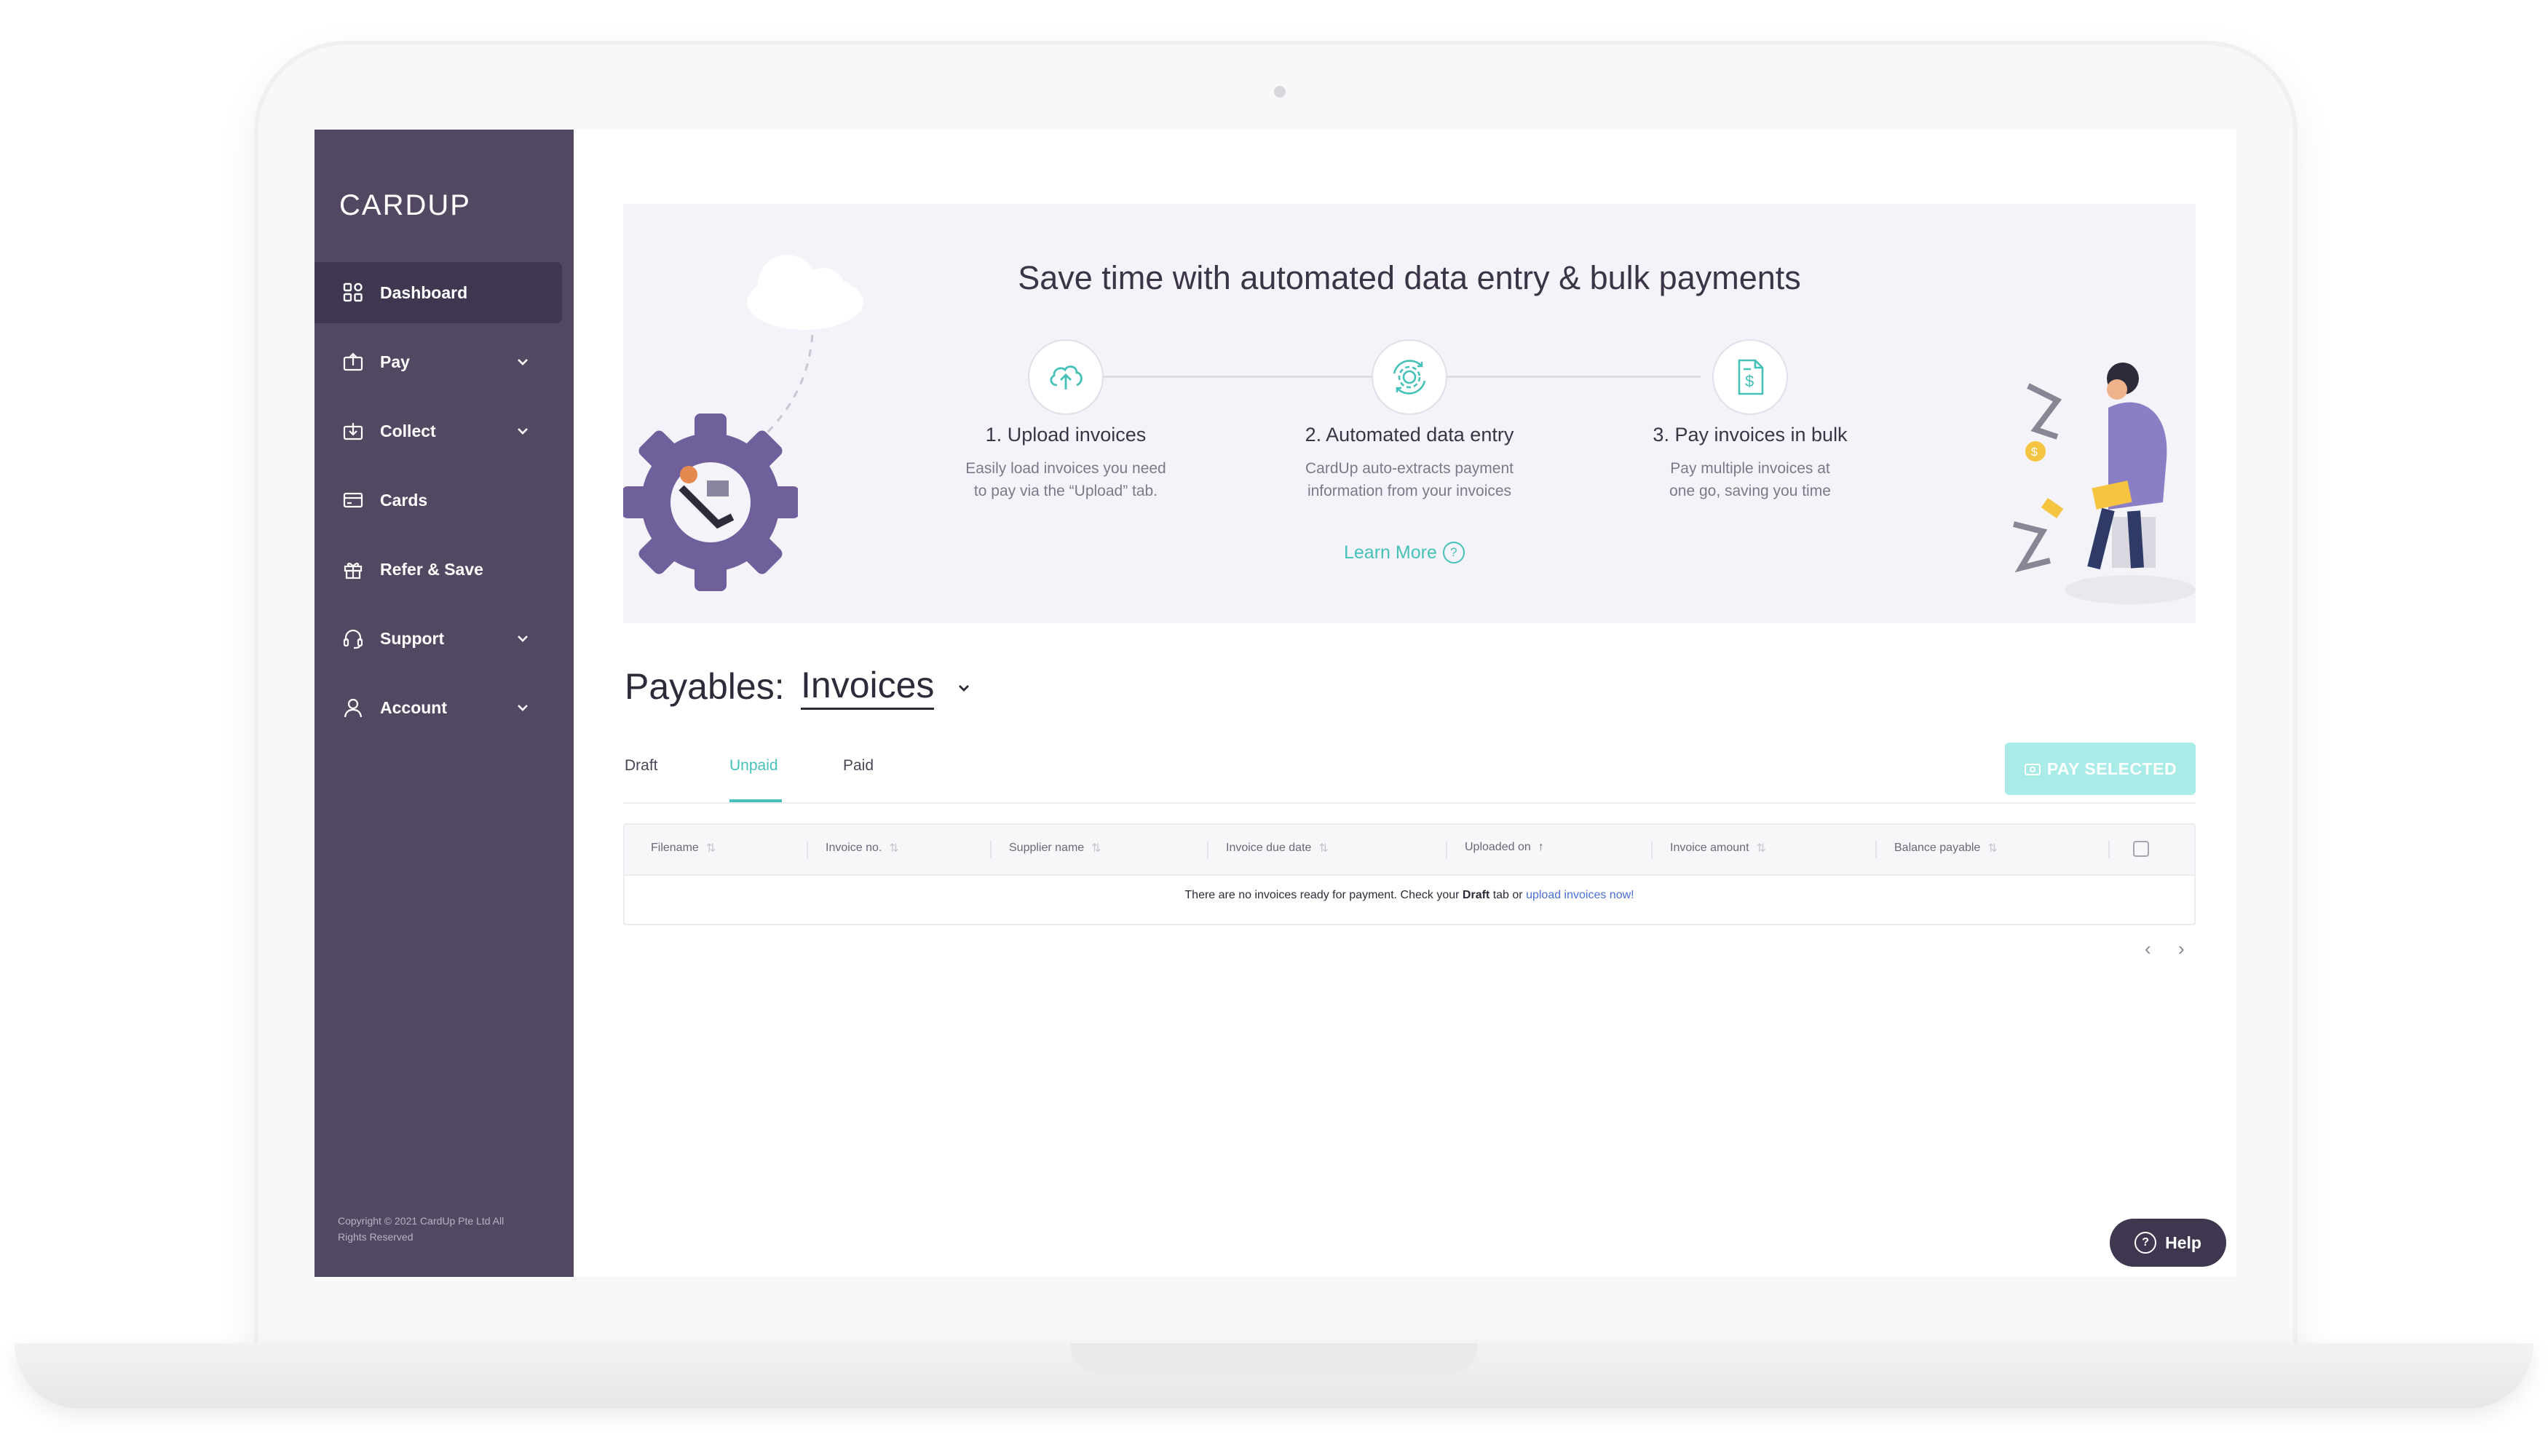  What do you see at coordinates (405, 205) in the screenshot?
I see `cardup-logo: CARDUP` at bounding box center [405, 205].